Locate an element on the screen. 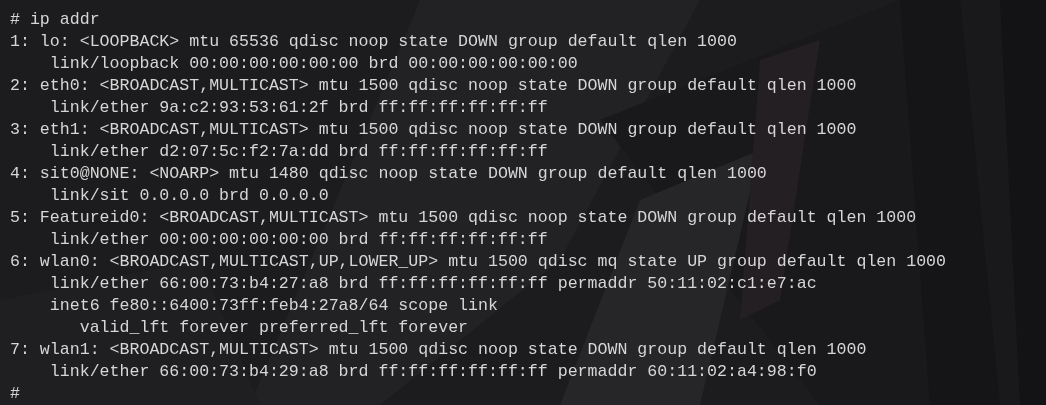 The image size is (1046, 405). terminal-line: 7: wlan1: <BROADCAST,MULTICAST> mtu 1500 qdisc noop state DOWN group default qlen 1000 is located at coordinates (438, 350).